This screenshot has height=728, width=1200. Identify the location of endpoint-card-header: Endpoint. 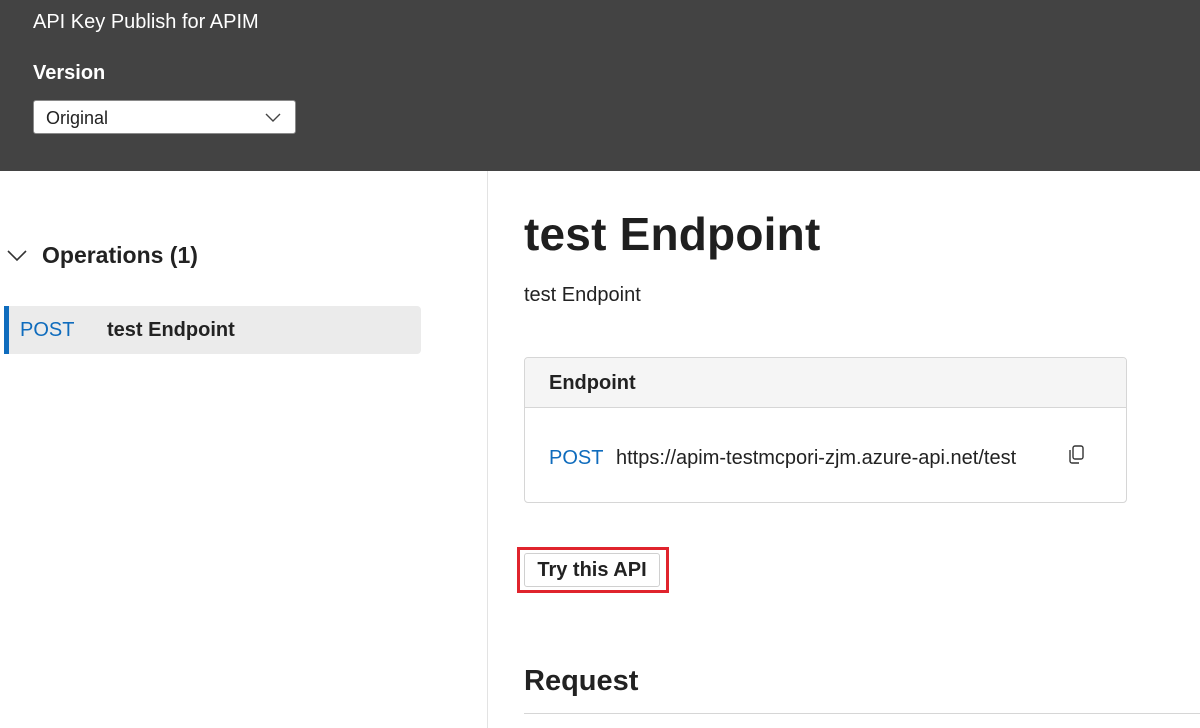
(825, 383).